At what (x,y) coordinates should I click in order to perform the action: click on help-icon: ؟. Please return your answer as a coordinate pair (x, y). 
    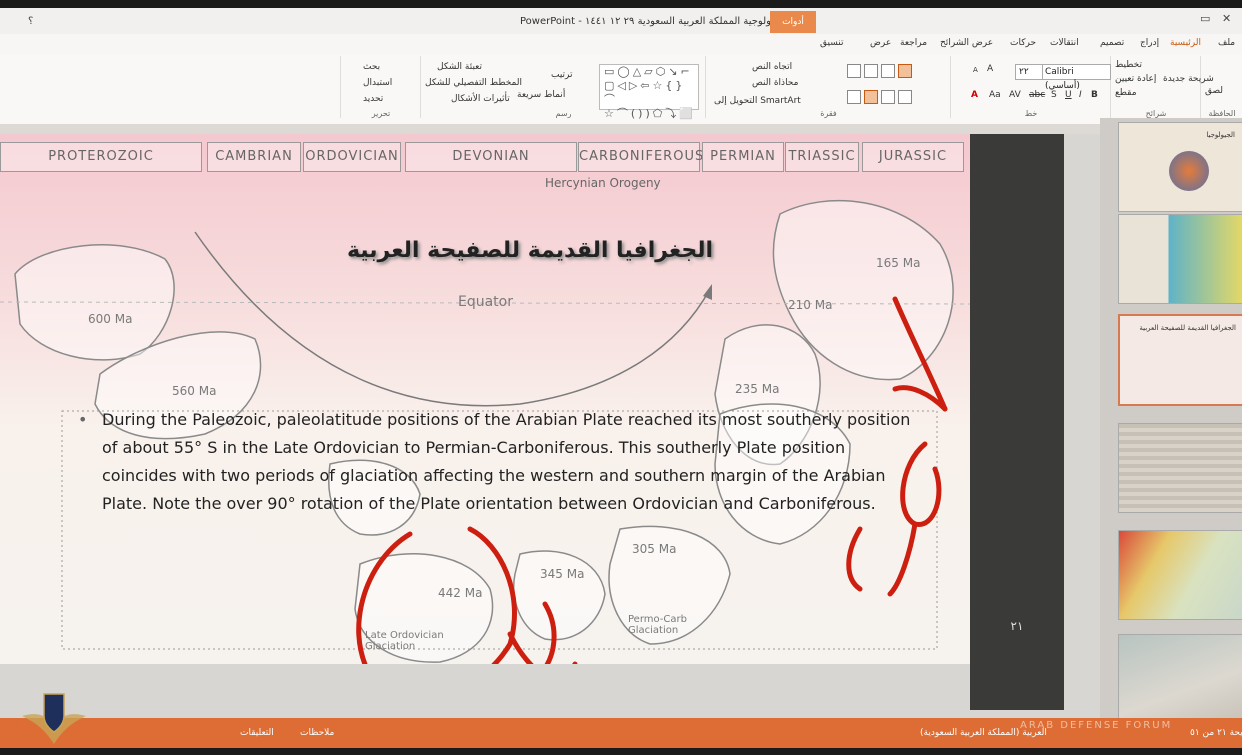
    Looking at the image, I should click on (30, 21).